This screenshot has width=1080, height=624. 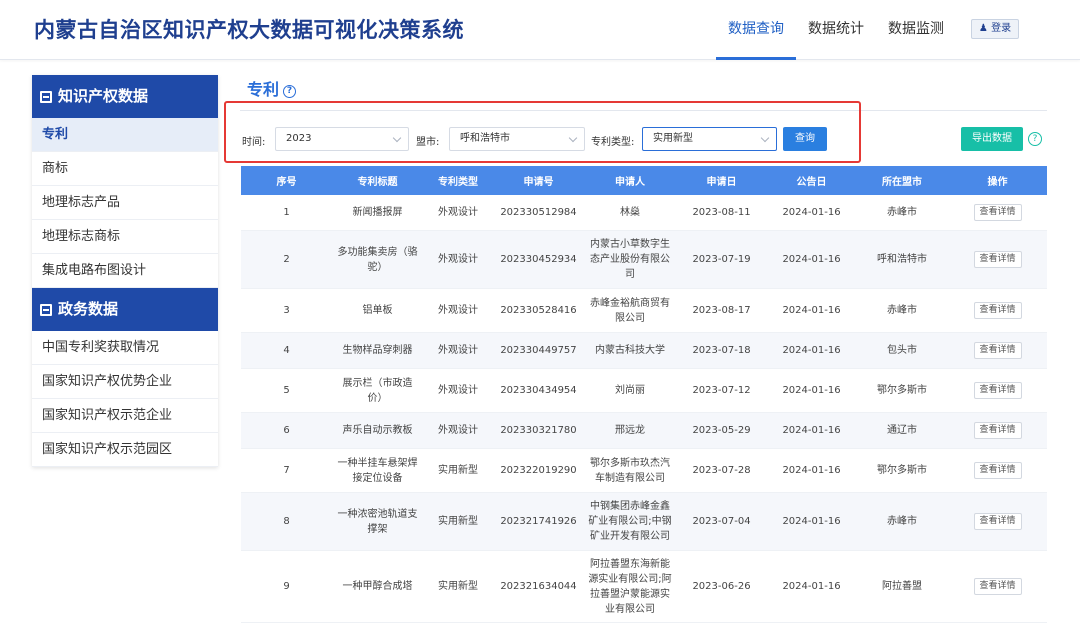 I want to click on table-cell-text: 2023-07-28, so click(x=721, y=470).